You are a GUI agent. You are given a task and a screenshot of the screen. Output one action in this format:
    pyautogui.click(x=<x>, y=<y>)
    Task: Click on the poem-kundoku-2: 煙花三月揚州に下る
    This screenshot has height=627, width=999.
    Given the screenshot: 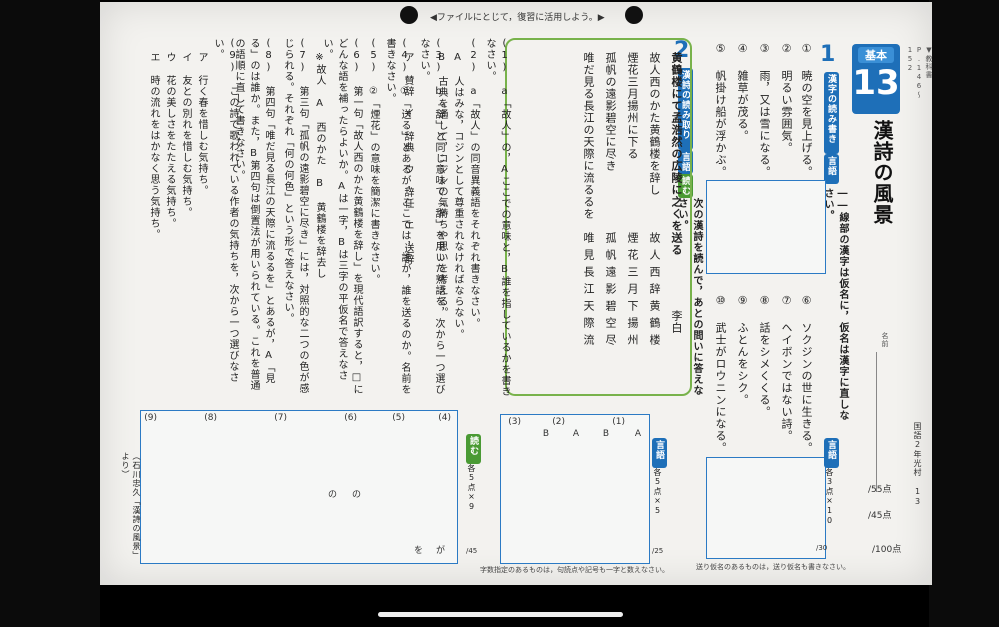 What is the action you would take?
    pyautogui.click(x=632, y=106)
    